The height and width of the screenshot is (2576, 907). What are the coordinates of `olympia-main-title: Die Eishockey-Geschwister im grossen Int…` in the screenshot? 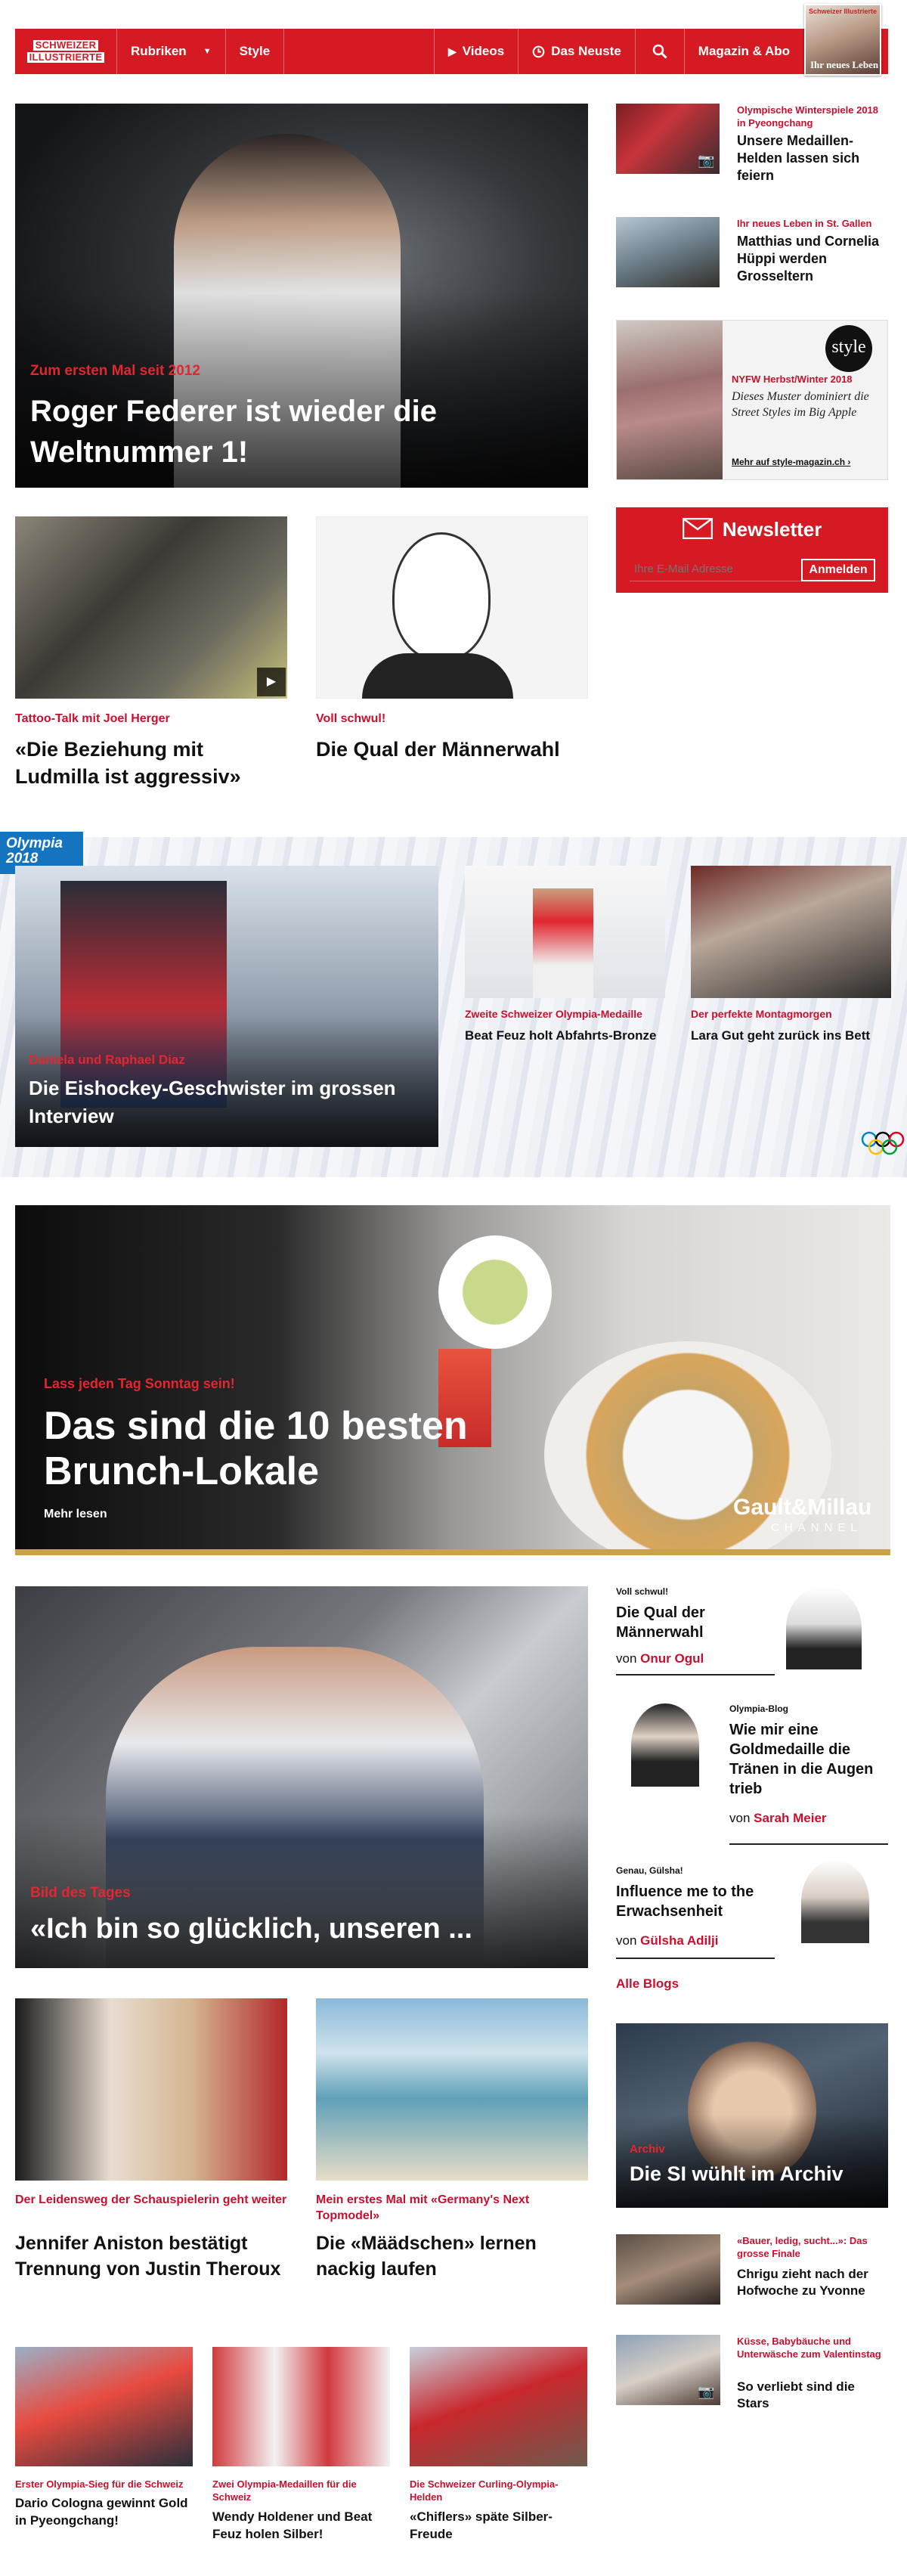 It's located at (213, 1102).